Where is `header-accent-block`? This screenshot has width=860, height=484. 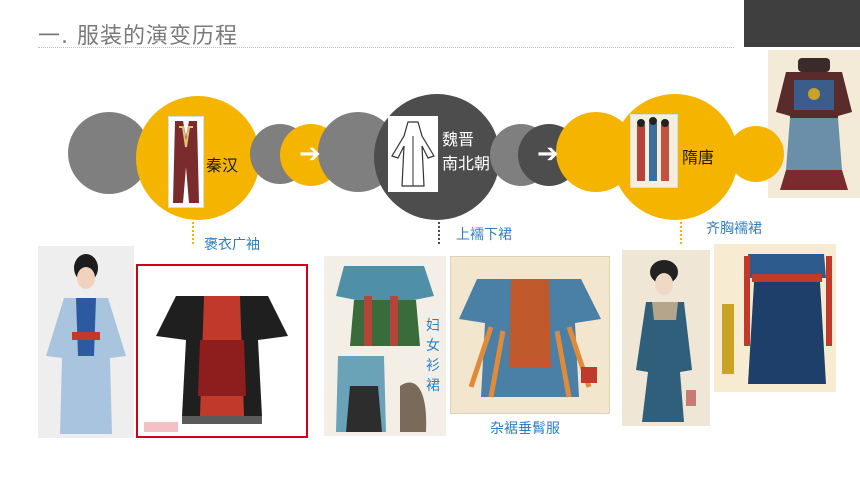 header-accent-block is located at coordinates (802, 23).